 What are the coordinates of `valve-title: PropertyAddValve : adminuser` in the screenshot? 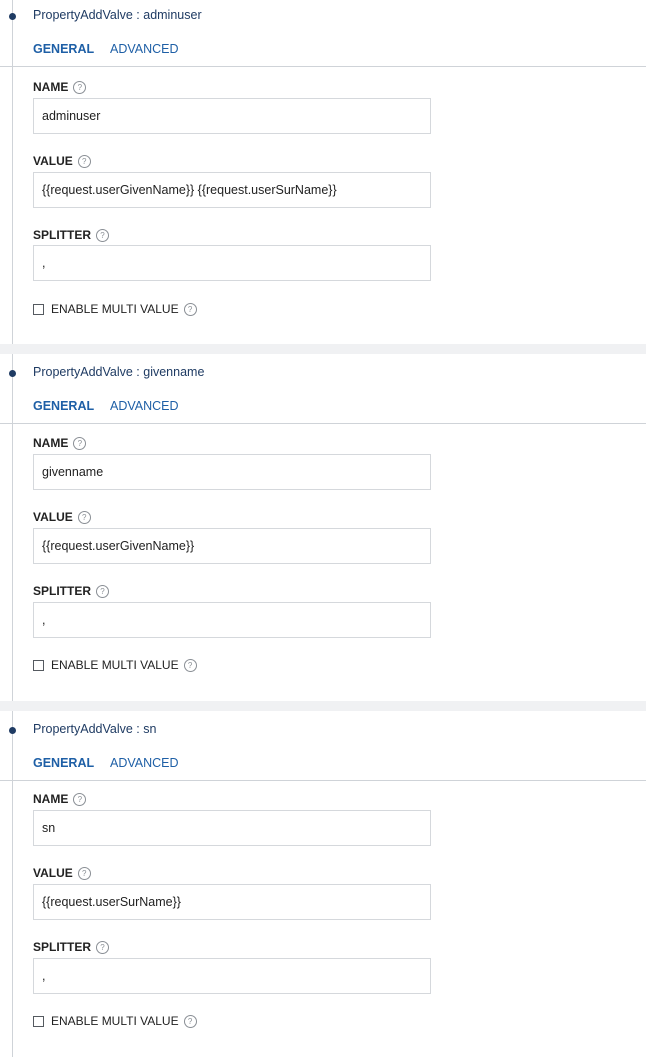 It's located at (117, 15).